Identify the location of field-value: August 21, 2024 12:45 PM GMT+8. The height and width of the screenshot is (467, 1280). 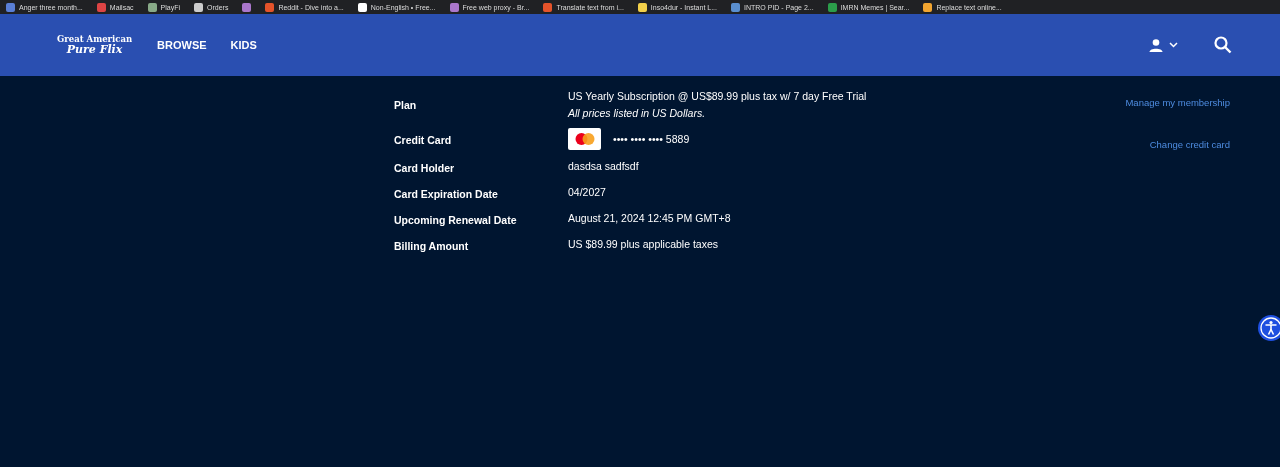
(650, 218).